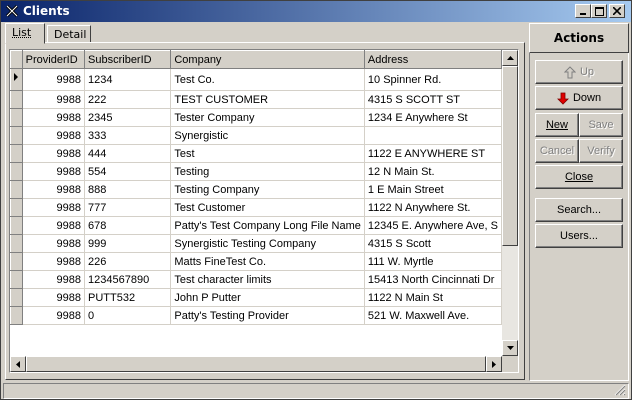 The image size is (632, 400). I want to click on new-button: New, so click(557, 125).